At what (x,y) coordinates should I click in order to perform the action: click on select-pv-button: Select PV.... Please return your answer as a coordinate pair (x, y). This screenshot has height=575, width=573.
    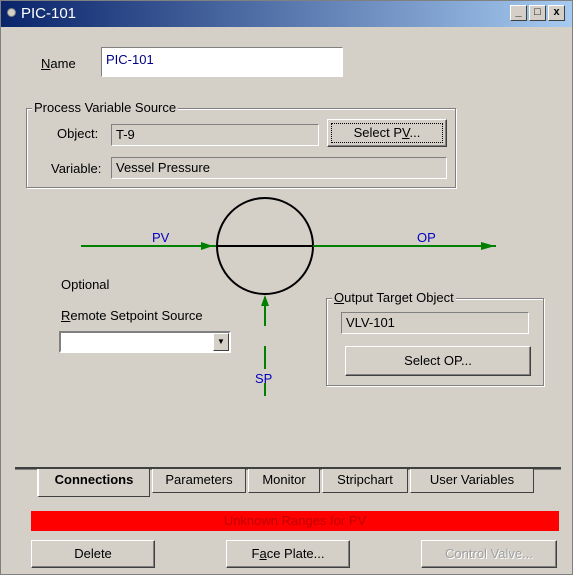
    Looking at the image, I should click on (387, 133).